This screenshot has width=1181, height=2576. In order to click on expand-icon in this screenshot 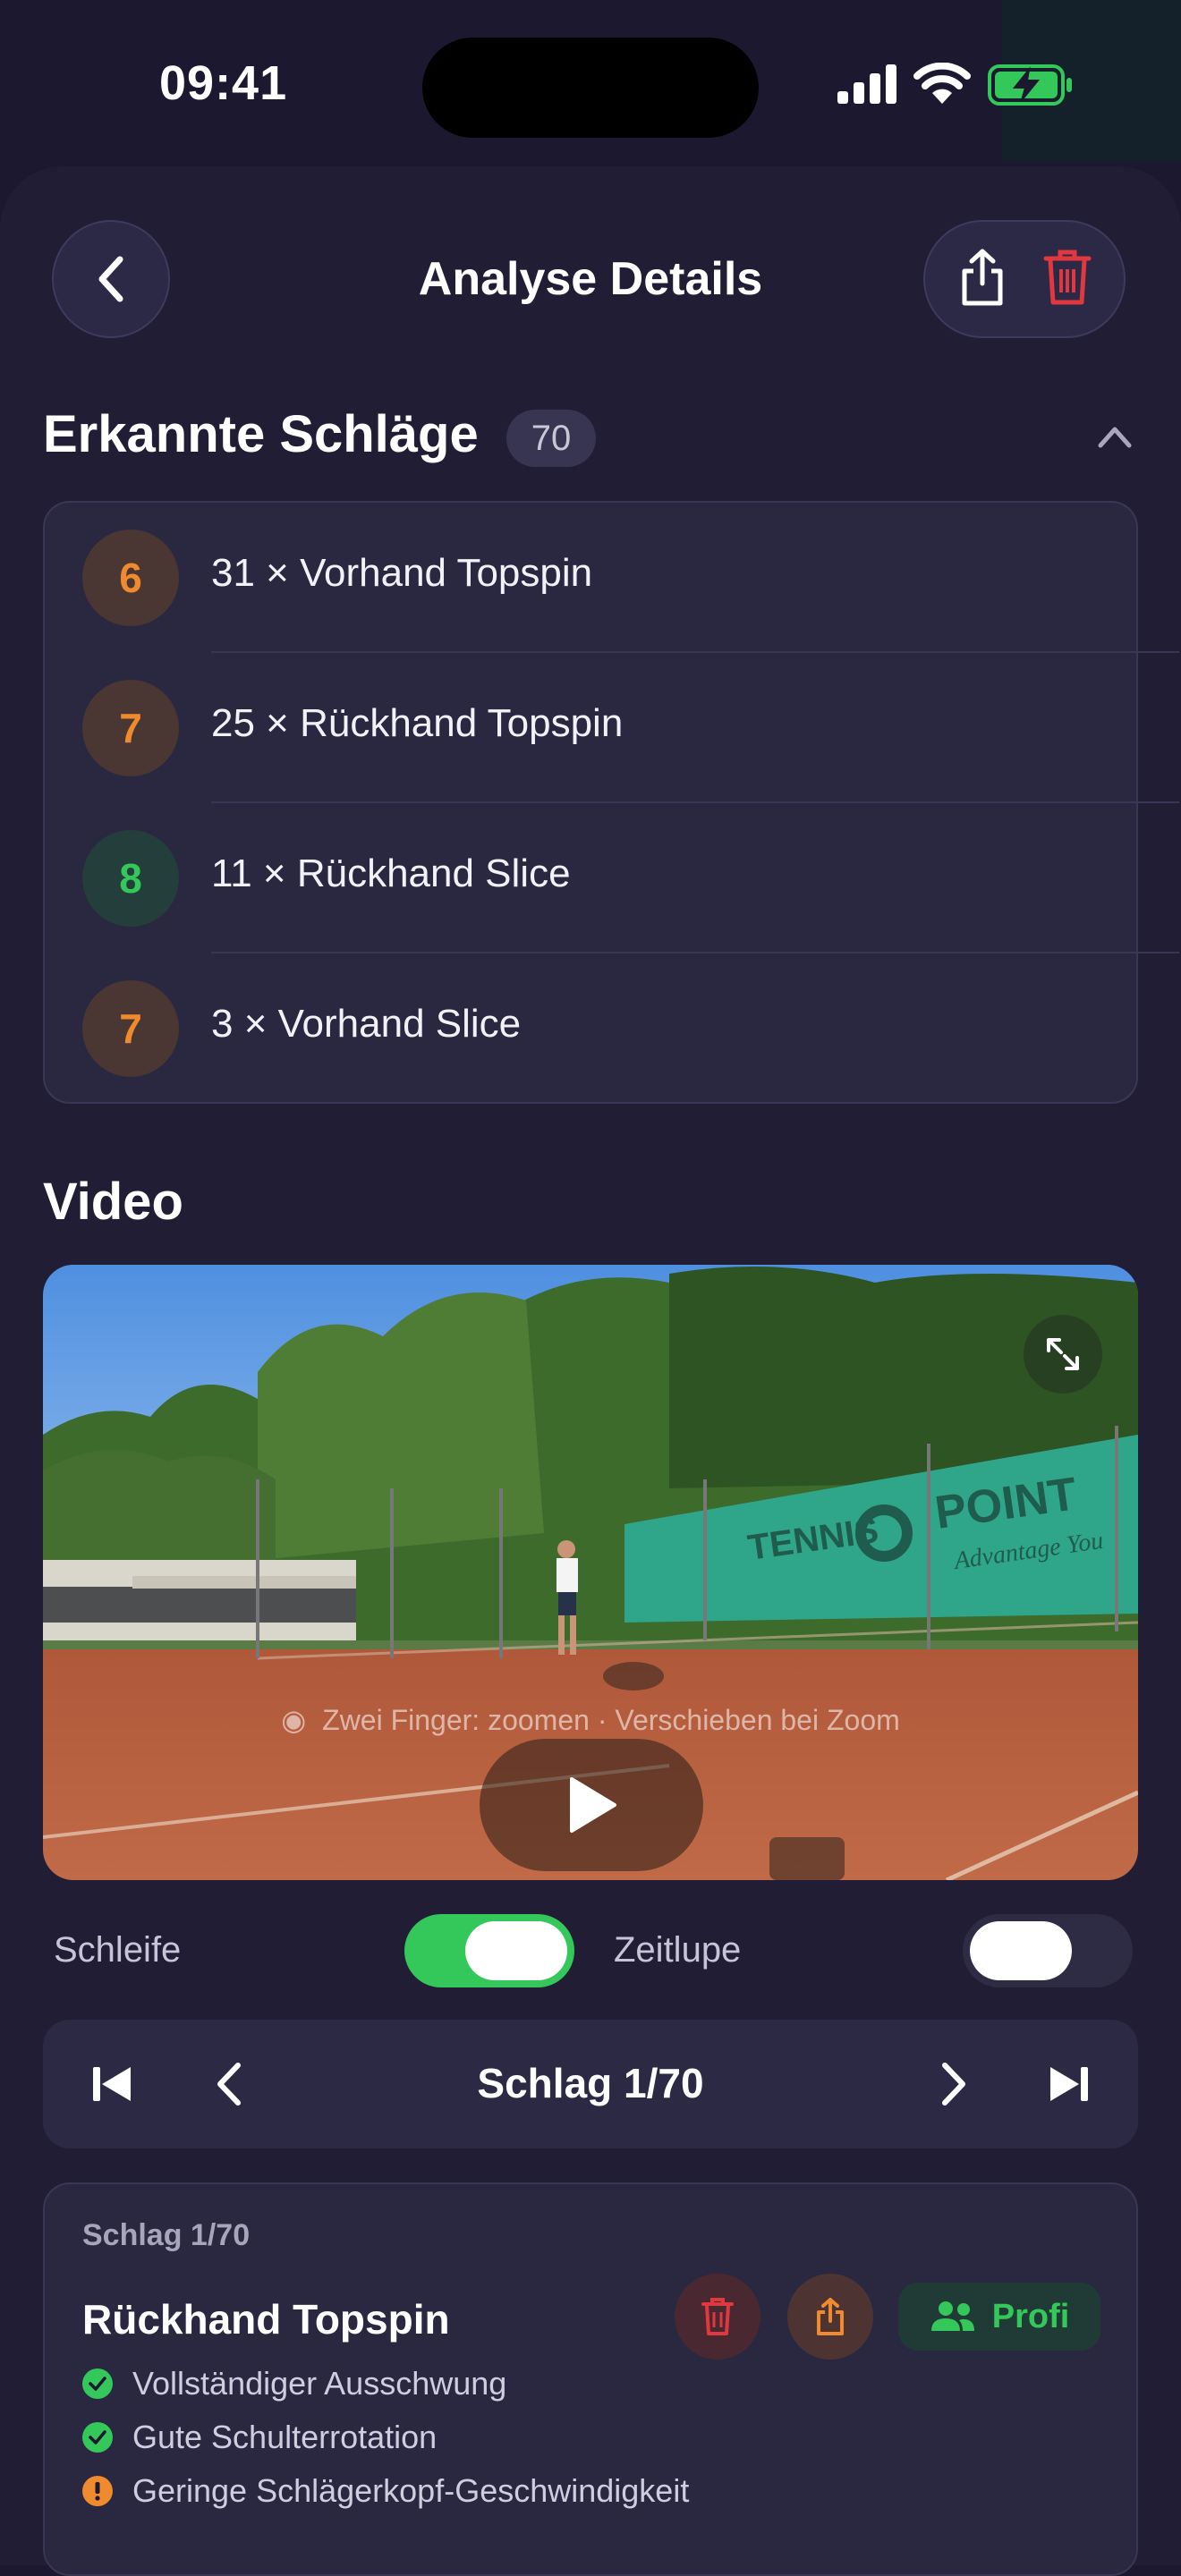, I will do `click(1063, 1354)`.